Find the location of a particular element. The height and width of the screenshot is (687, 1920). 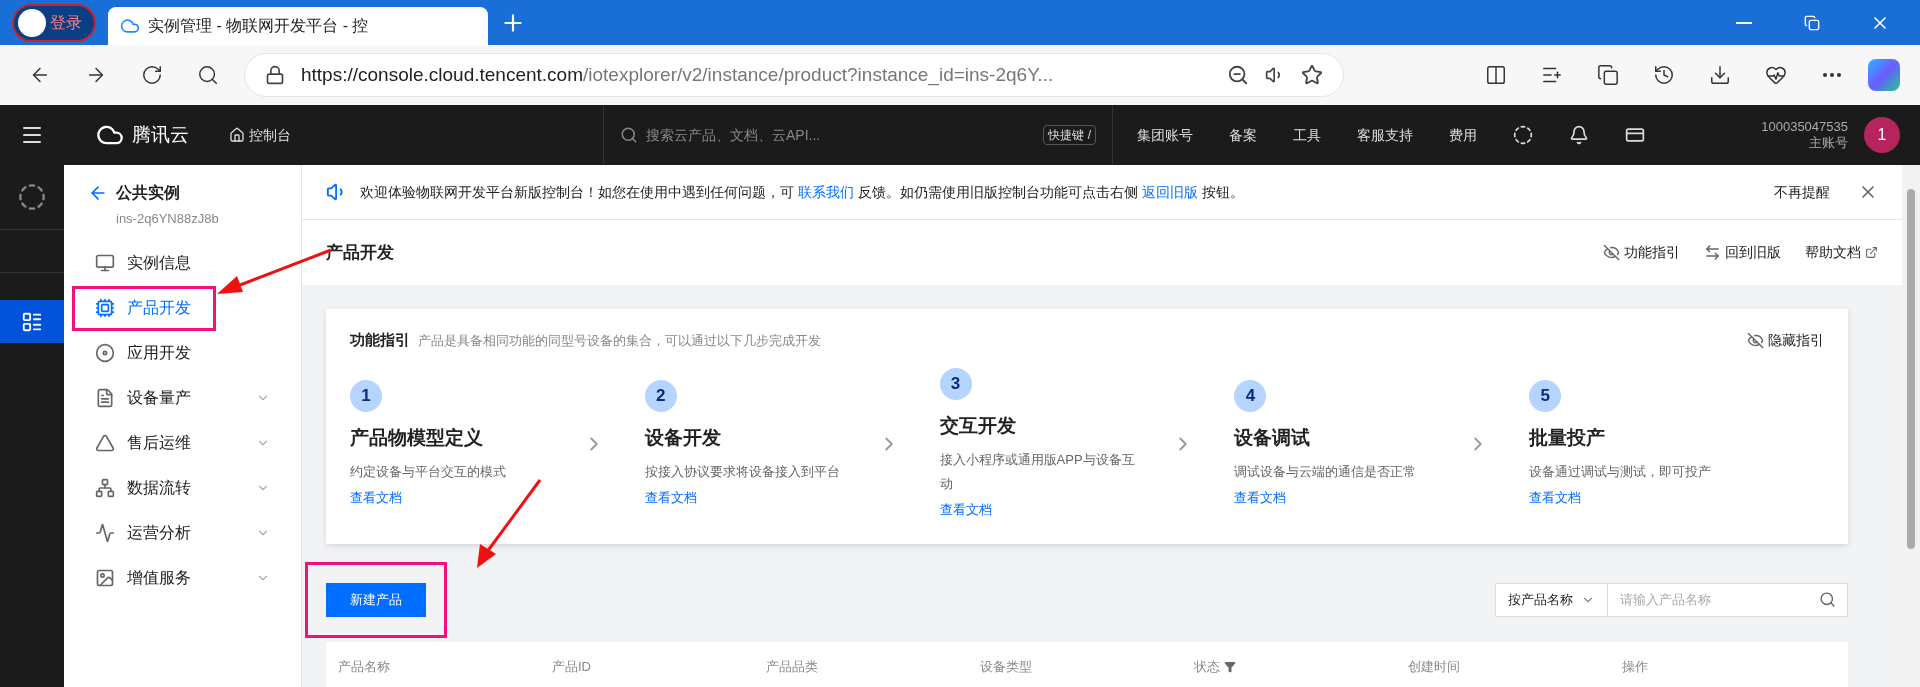

sidebar-item: 增值服务 is located at coordinates (182, 578).